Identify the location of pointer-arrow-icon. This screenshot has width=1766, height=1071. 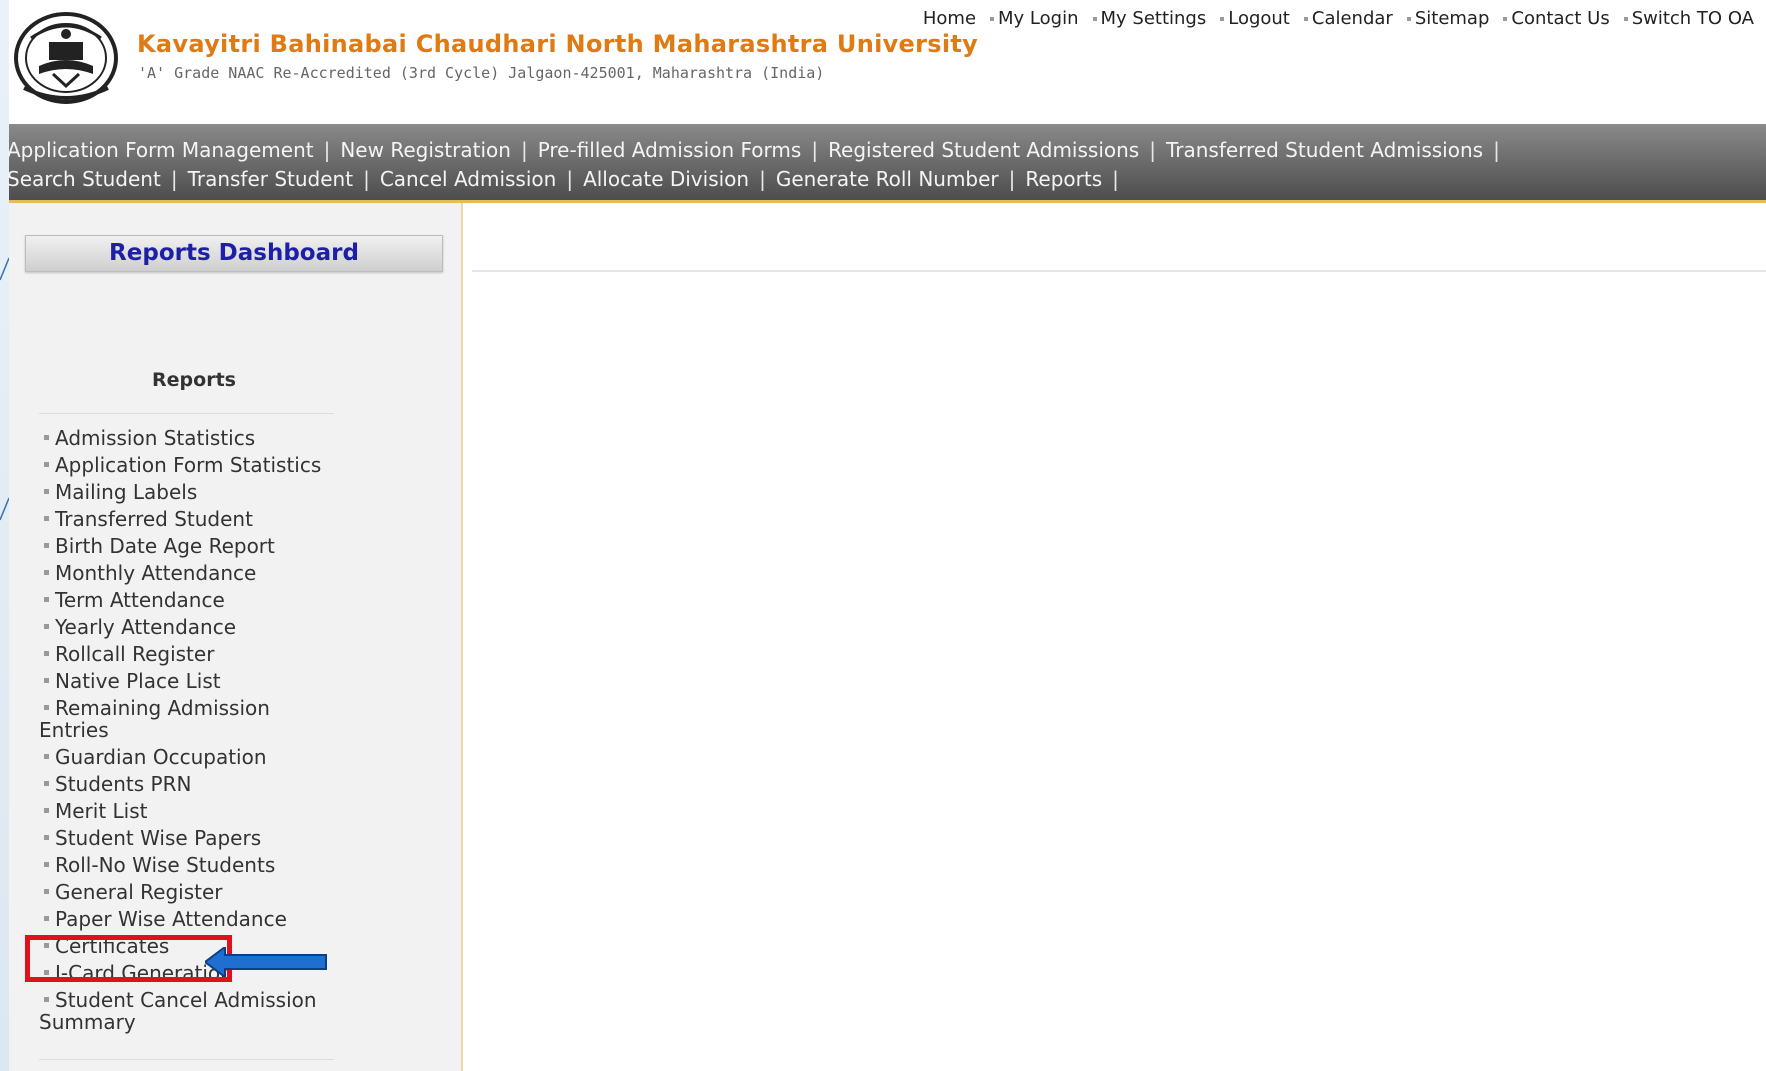
(266, 962).